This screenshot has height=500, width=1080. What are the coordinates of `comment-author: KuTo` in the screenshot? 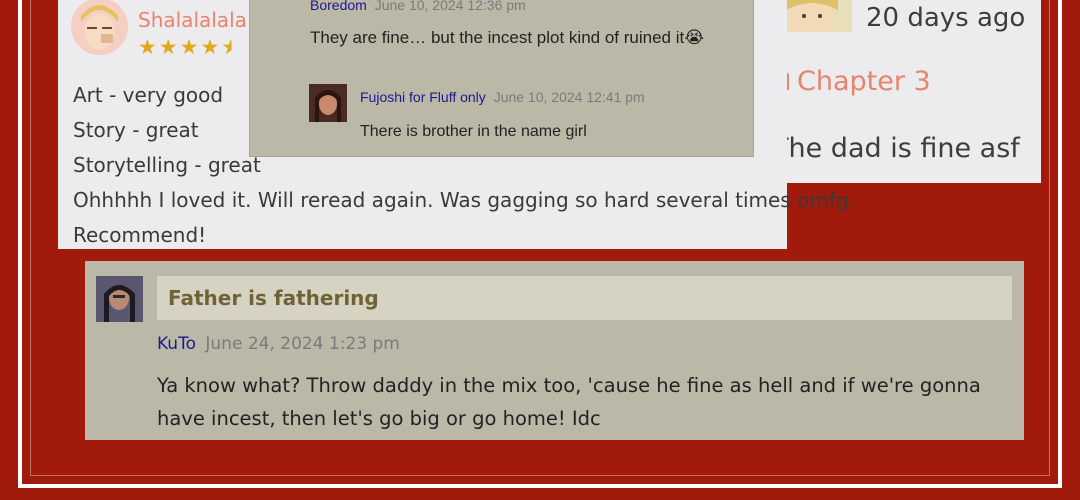 It's located at (176, 344).